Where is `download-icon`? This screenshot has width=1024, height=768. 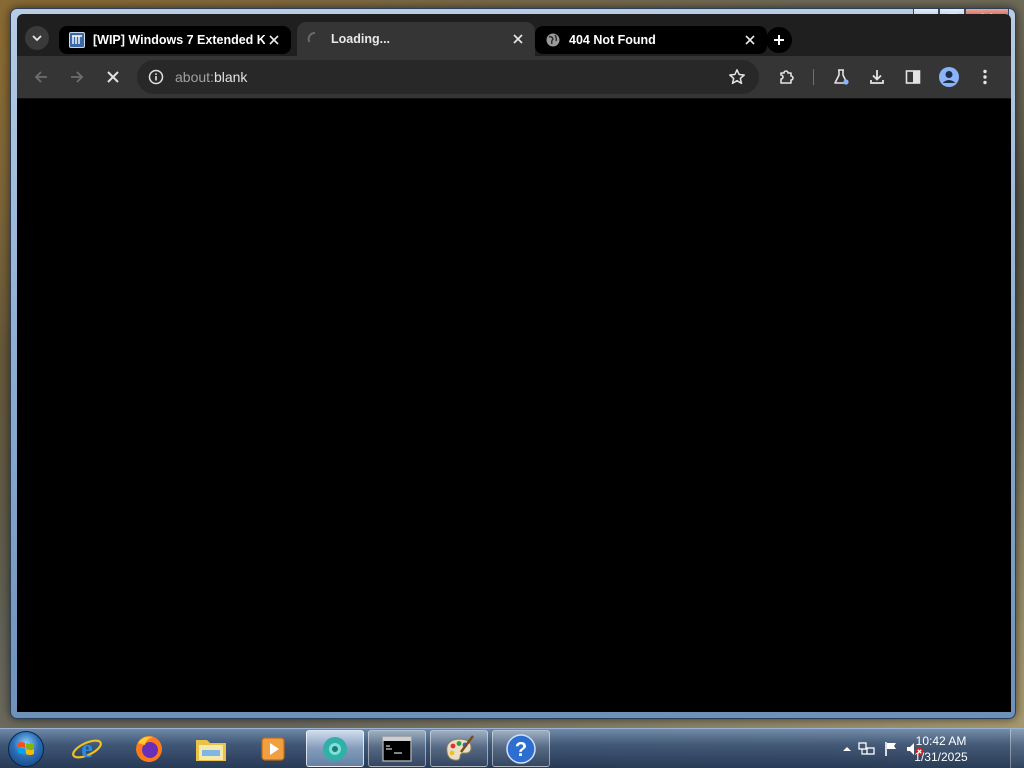
download-icon is located at coordinates (877, 77).